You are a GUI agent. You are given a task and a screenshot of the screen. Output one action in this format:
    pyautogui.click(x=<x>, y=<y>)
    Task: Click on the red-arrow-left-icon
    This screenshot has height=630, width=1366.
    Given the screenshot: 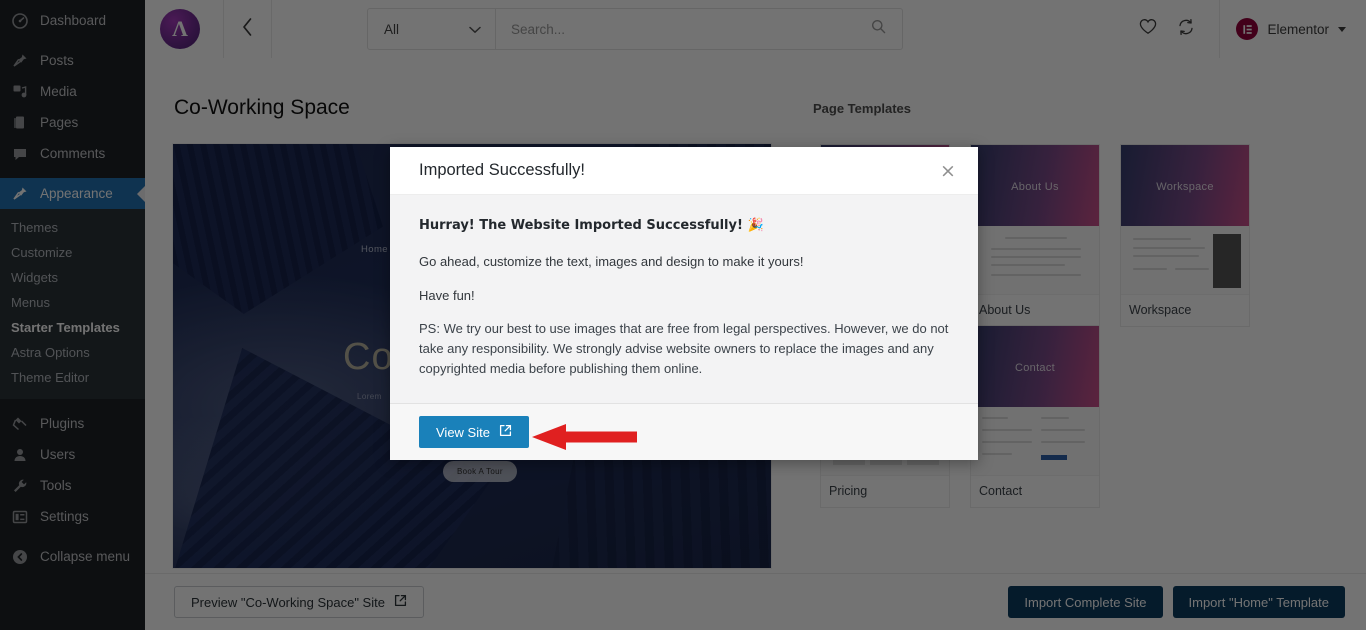 What is the action you would take?
    pyautogui.click(x=584, y=437)
    